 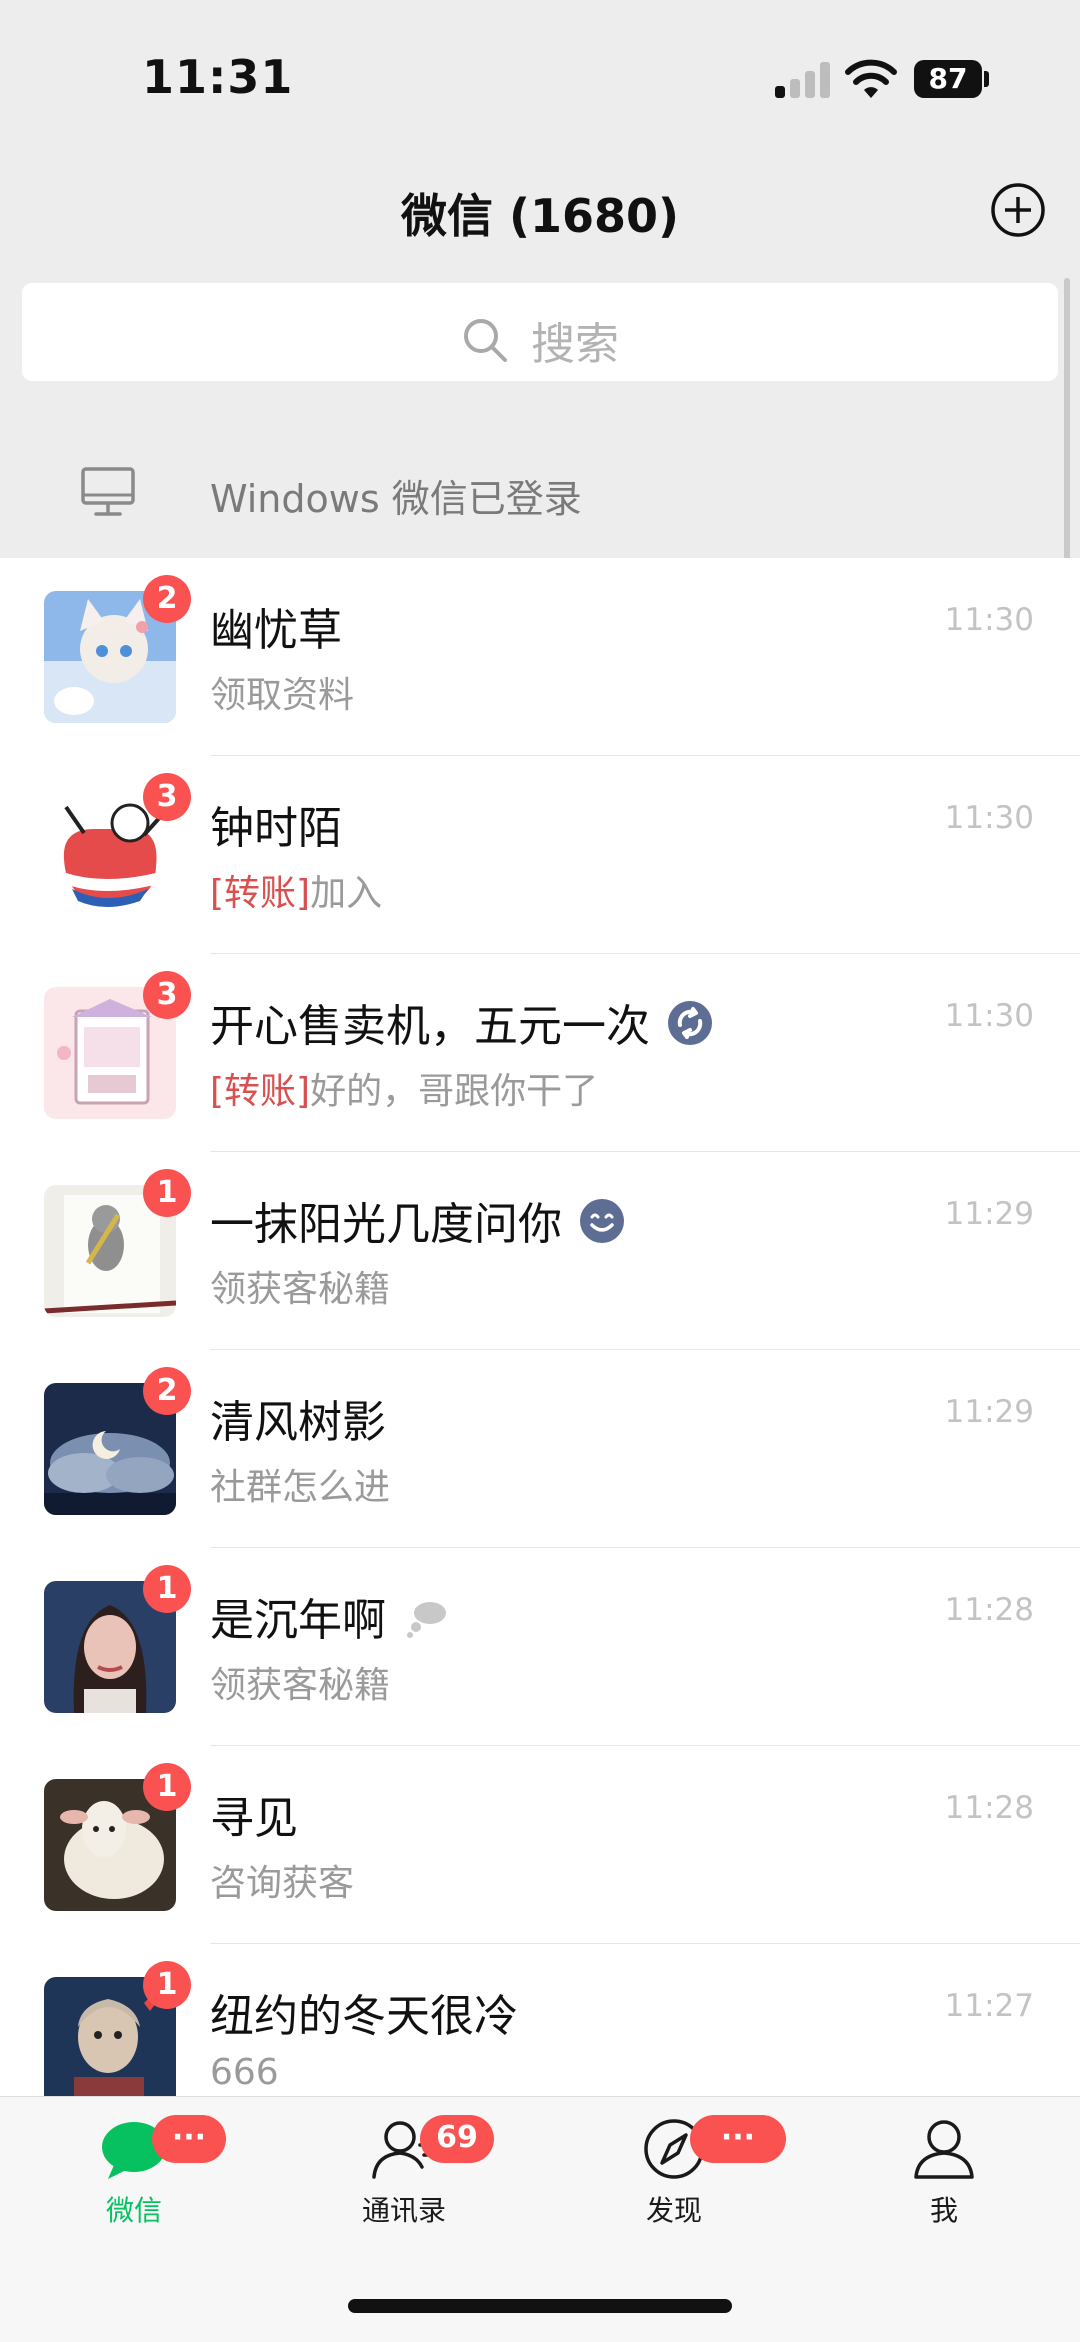 What do you see at coordinates (540, 657) in the screenshot?
I see `chat-row: 2 幽忧草 领取资料 11:30` at bounding box center [540, 657].